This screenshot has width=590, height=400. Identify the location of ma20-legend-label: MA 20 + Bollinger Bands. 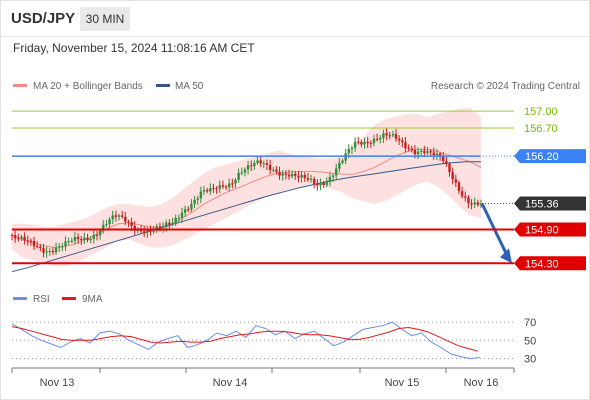
(88, 86).